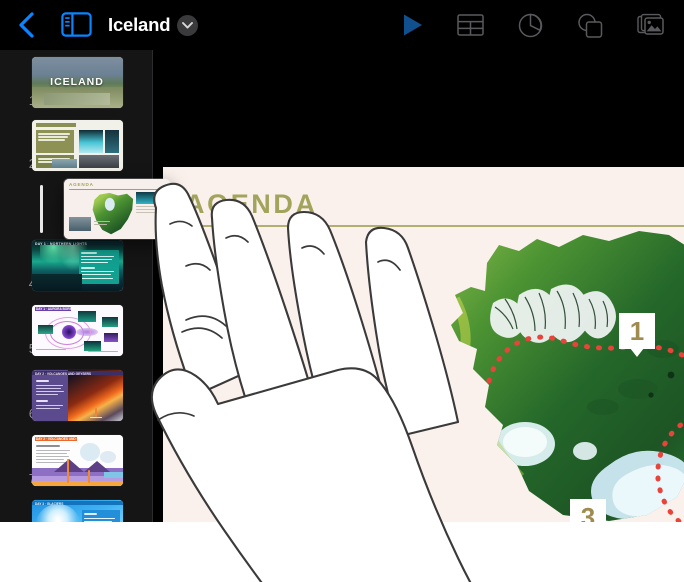  Describe the element at coordinates (251, 204) in the screenshot. I see `slide-title: AGENDA` at that location.